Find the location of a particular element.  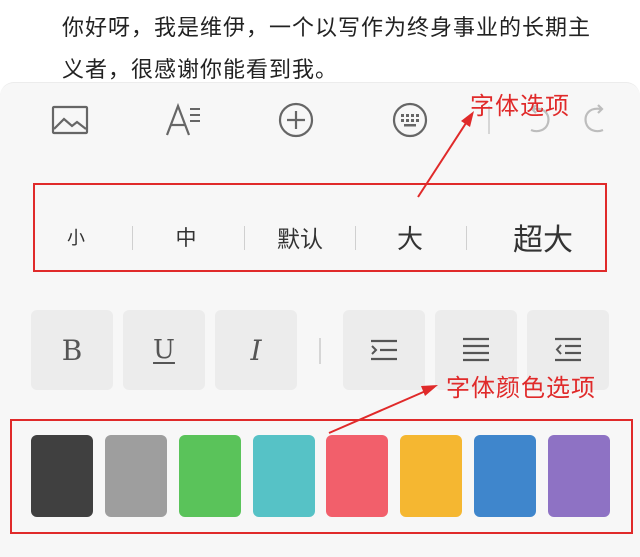

add-circle-icon is located at coordinates (296, 120).